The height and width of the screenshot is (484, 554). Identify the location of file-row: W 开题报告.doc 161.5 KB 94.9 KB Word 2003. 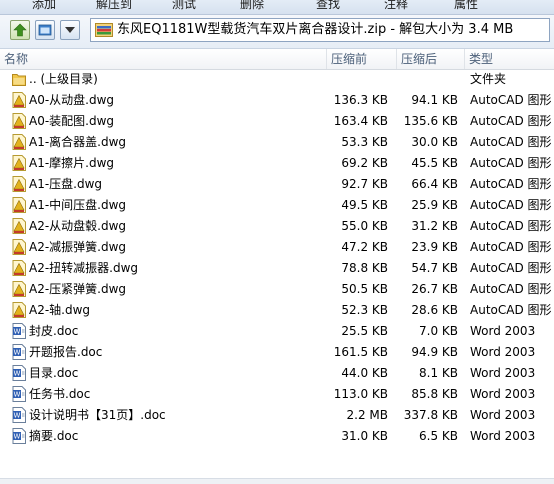
(277, 352).